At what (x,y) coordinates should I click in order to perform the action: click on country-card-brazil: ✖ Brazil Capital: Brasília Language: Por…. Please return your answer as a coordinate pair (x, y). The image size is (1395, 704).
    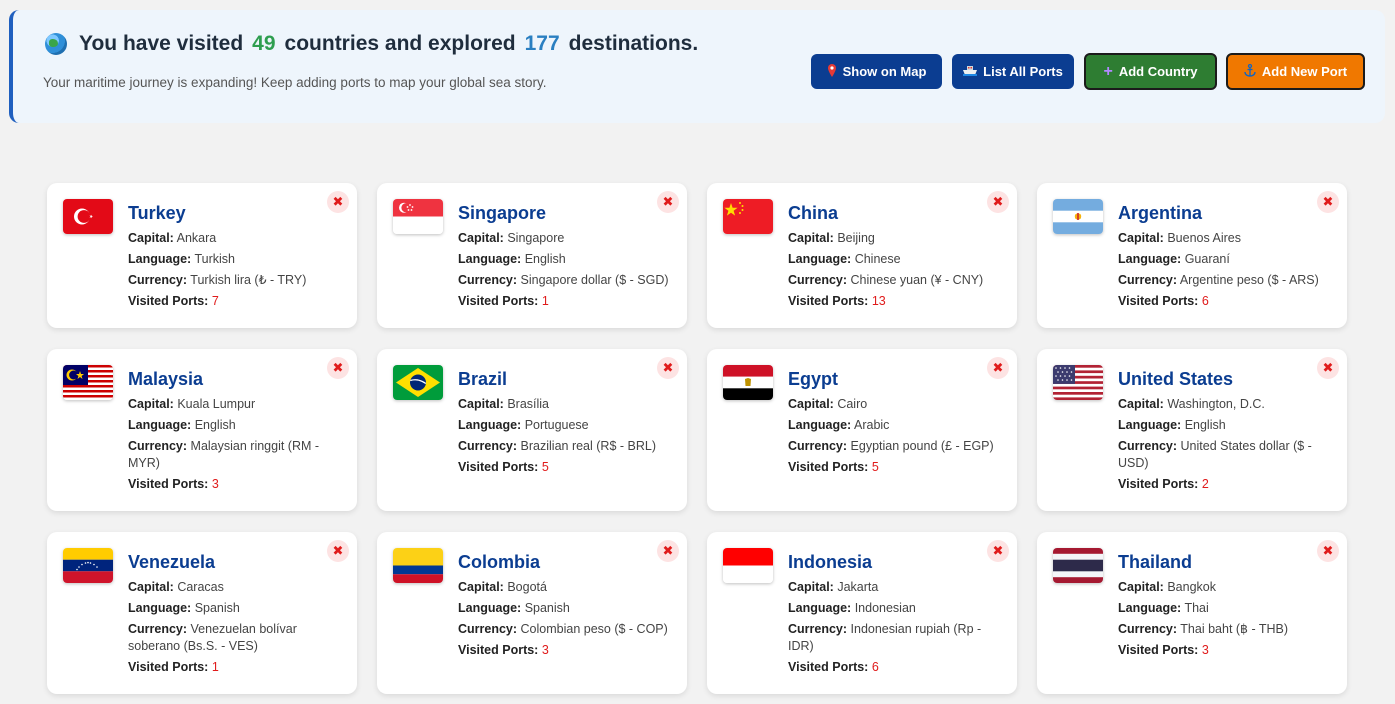
    Looking at the image, I should click on (532, 430).